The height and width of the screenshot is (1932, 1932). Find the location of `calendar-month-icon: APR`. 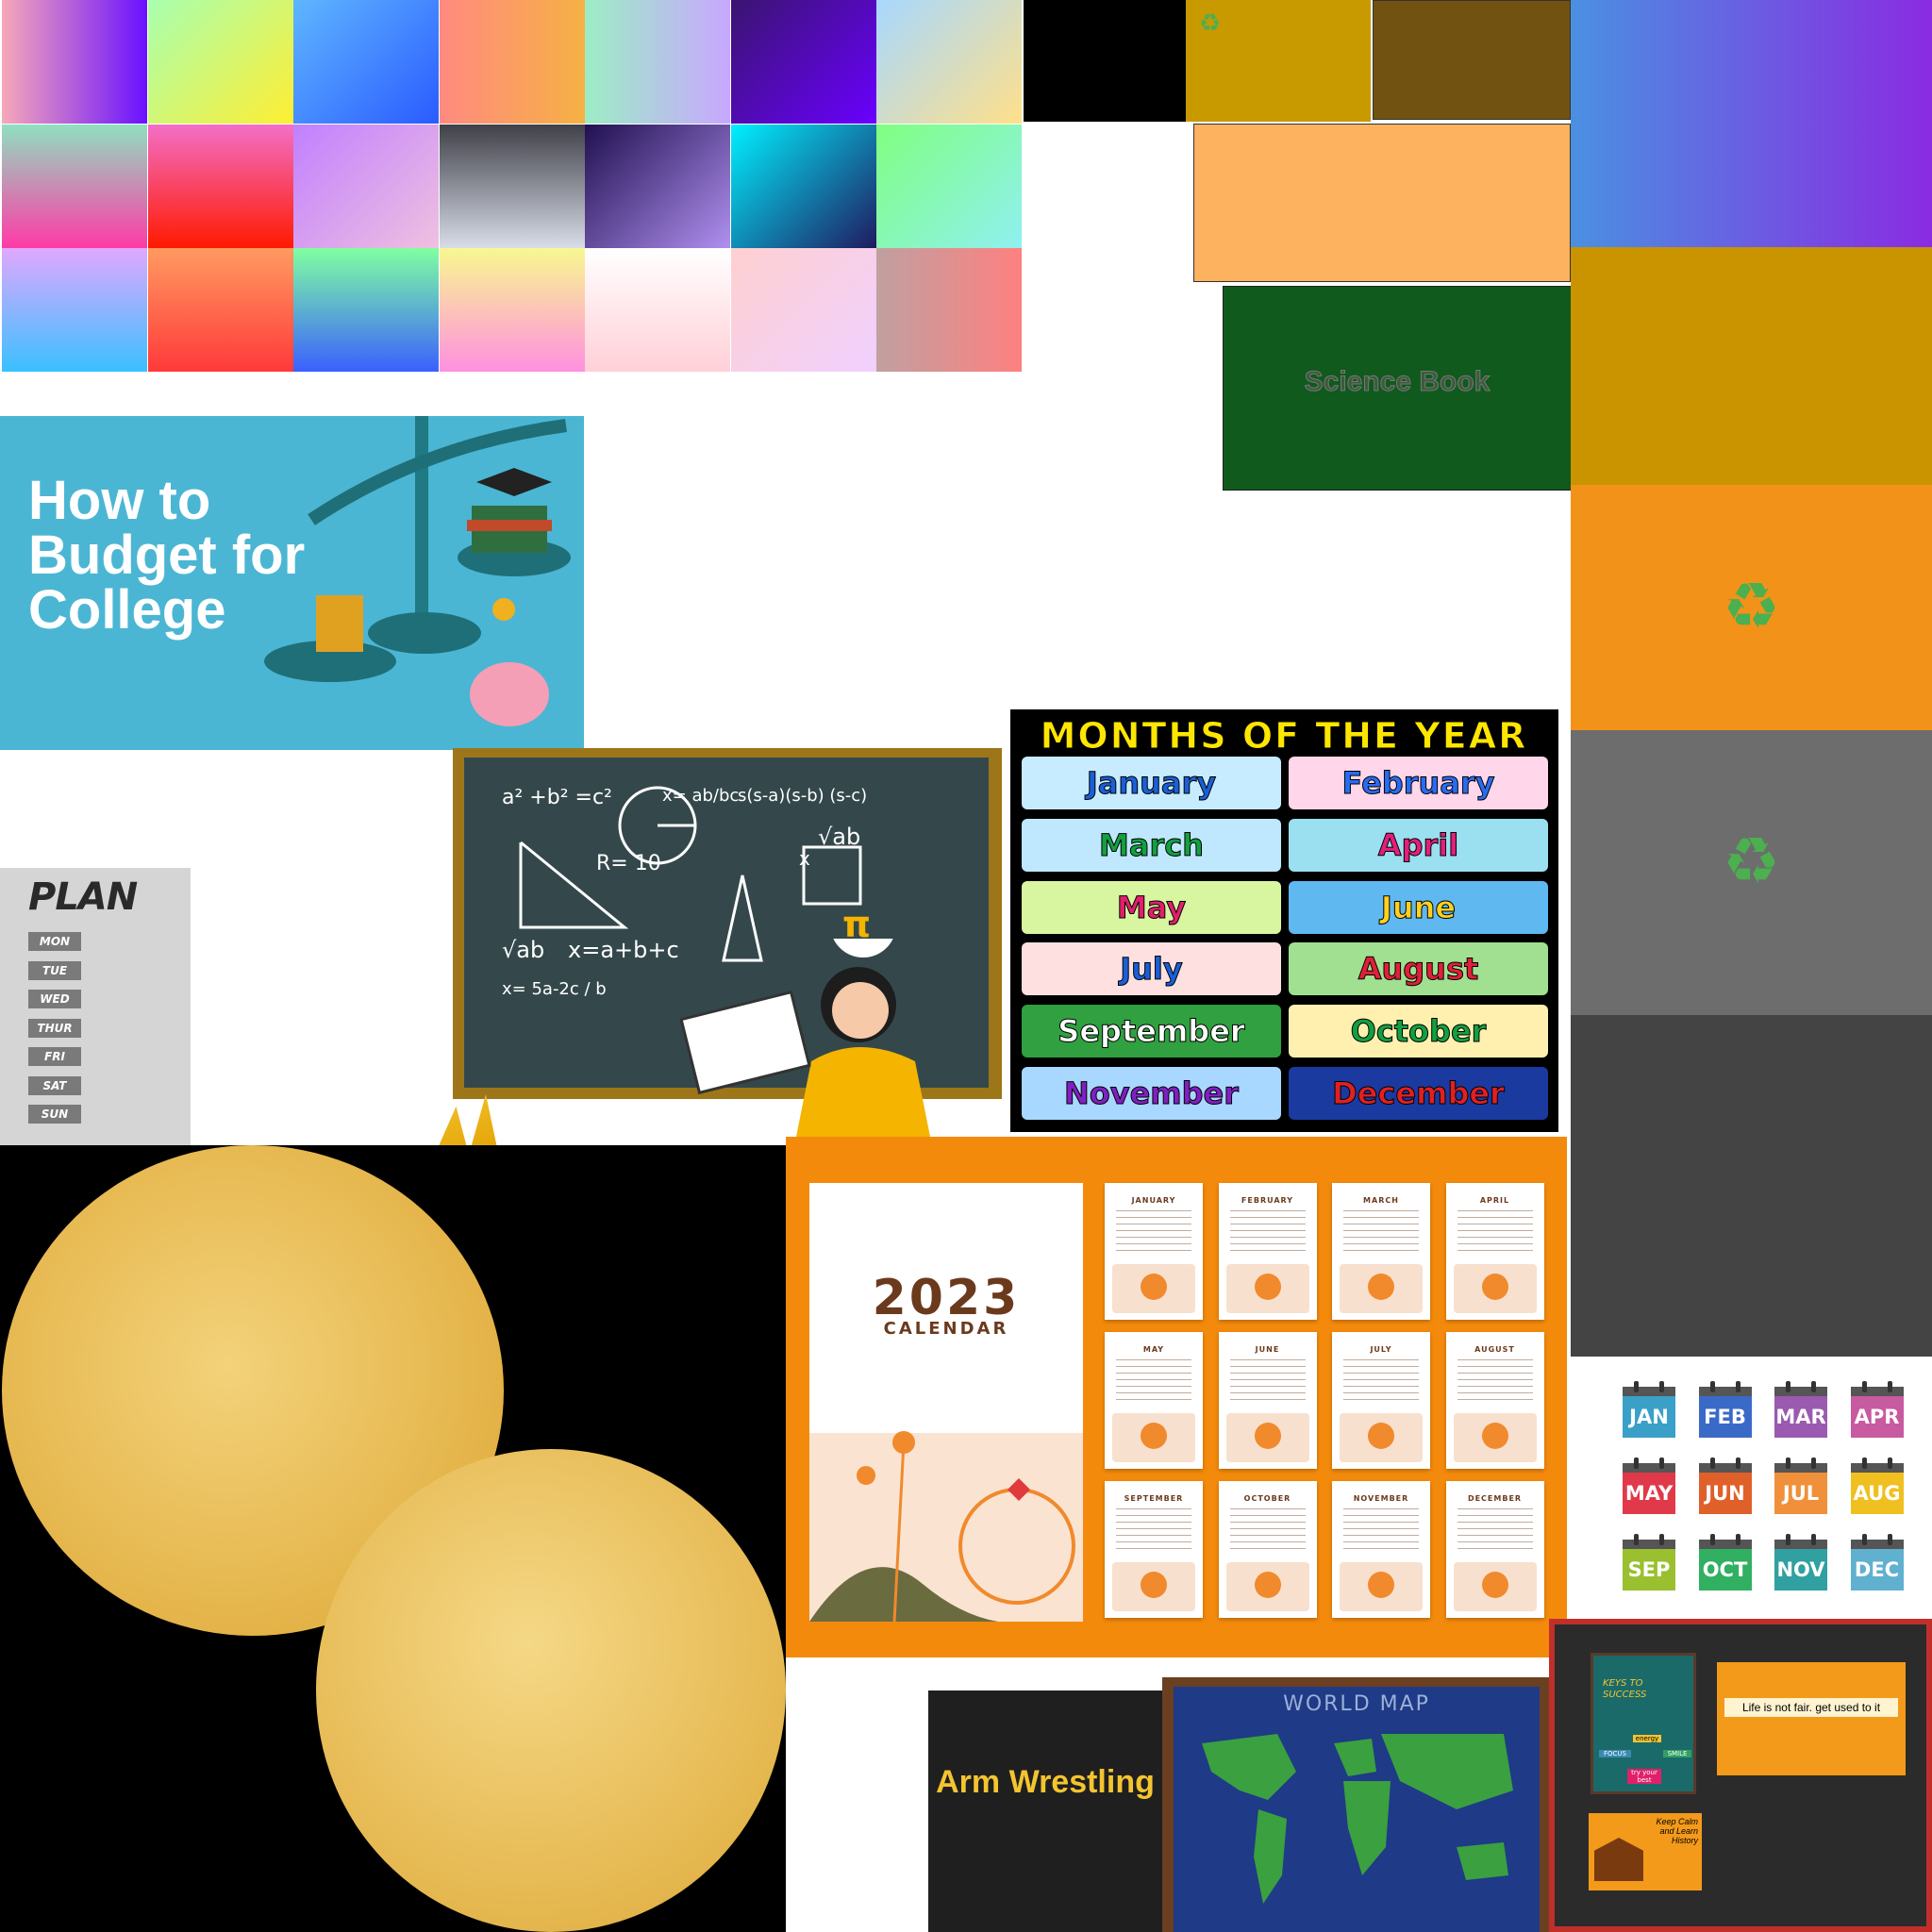

calendar-month-icon: APR is located at coordinates (1877, 1410).